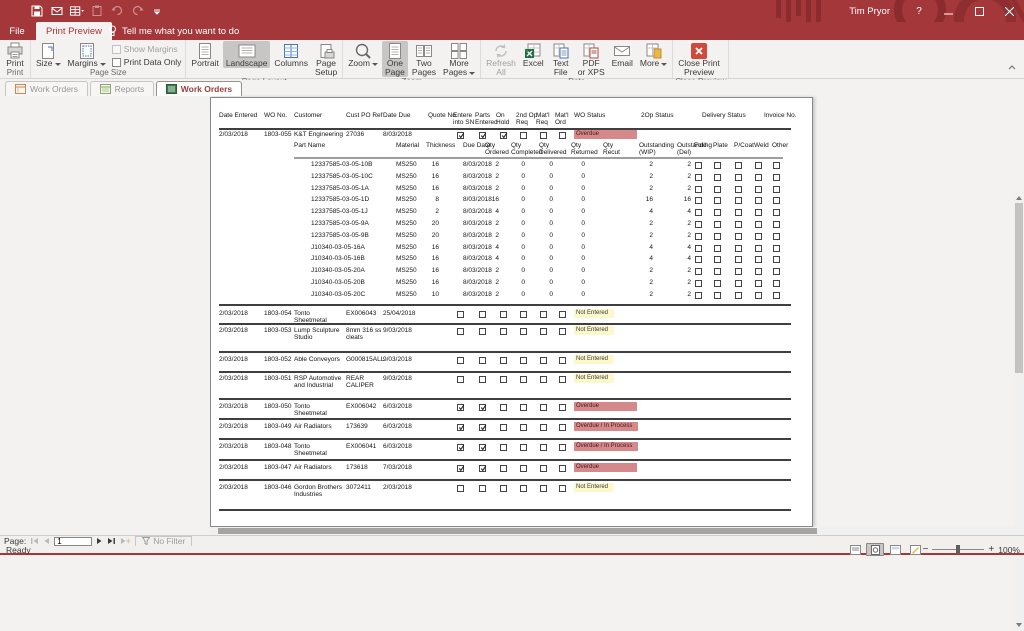  Describe the element at coordinates (246, 54) in the screenshot. I see `ribbon-landscape-button: Landscape` at that location.